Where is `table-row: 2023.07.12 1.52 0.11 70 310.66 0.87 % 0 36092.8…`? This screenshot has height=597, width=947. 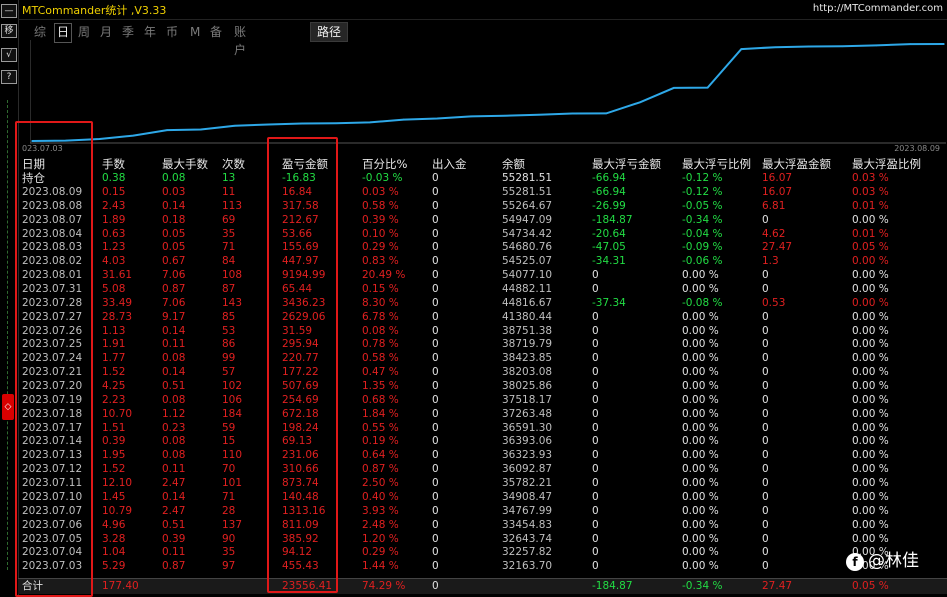
table-row: 2023.07.12 1.52 0.11 70 310.66 0.87 % 0 36092.8… is located at coordinates (482, 469).